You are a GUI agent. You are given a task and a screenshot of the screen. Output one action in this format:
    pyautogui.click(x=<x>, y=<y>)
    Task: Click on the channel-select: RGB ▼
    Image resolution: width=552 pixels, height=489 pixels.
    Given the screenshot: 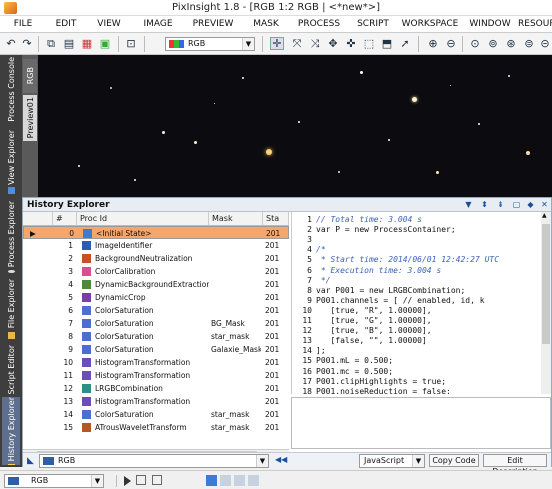 What is the action you would take?
    pyautogui.click(x=210, y=44)
    